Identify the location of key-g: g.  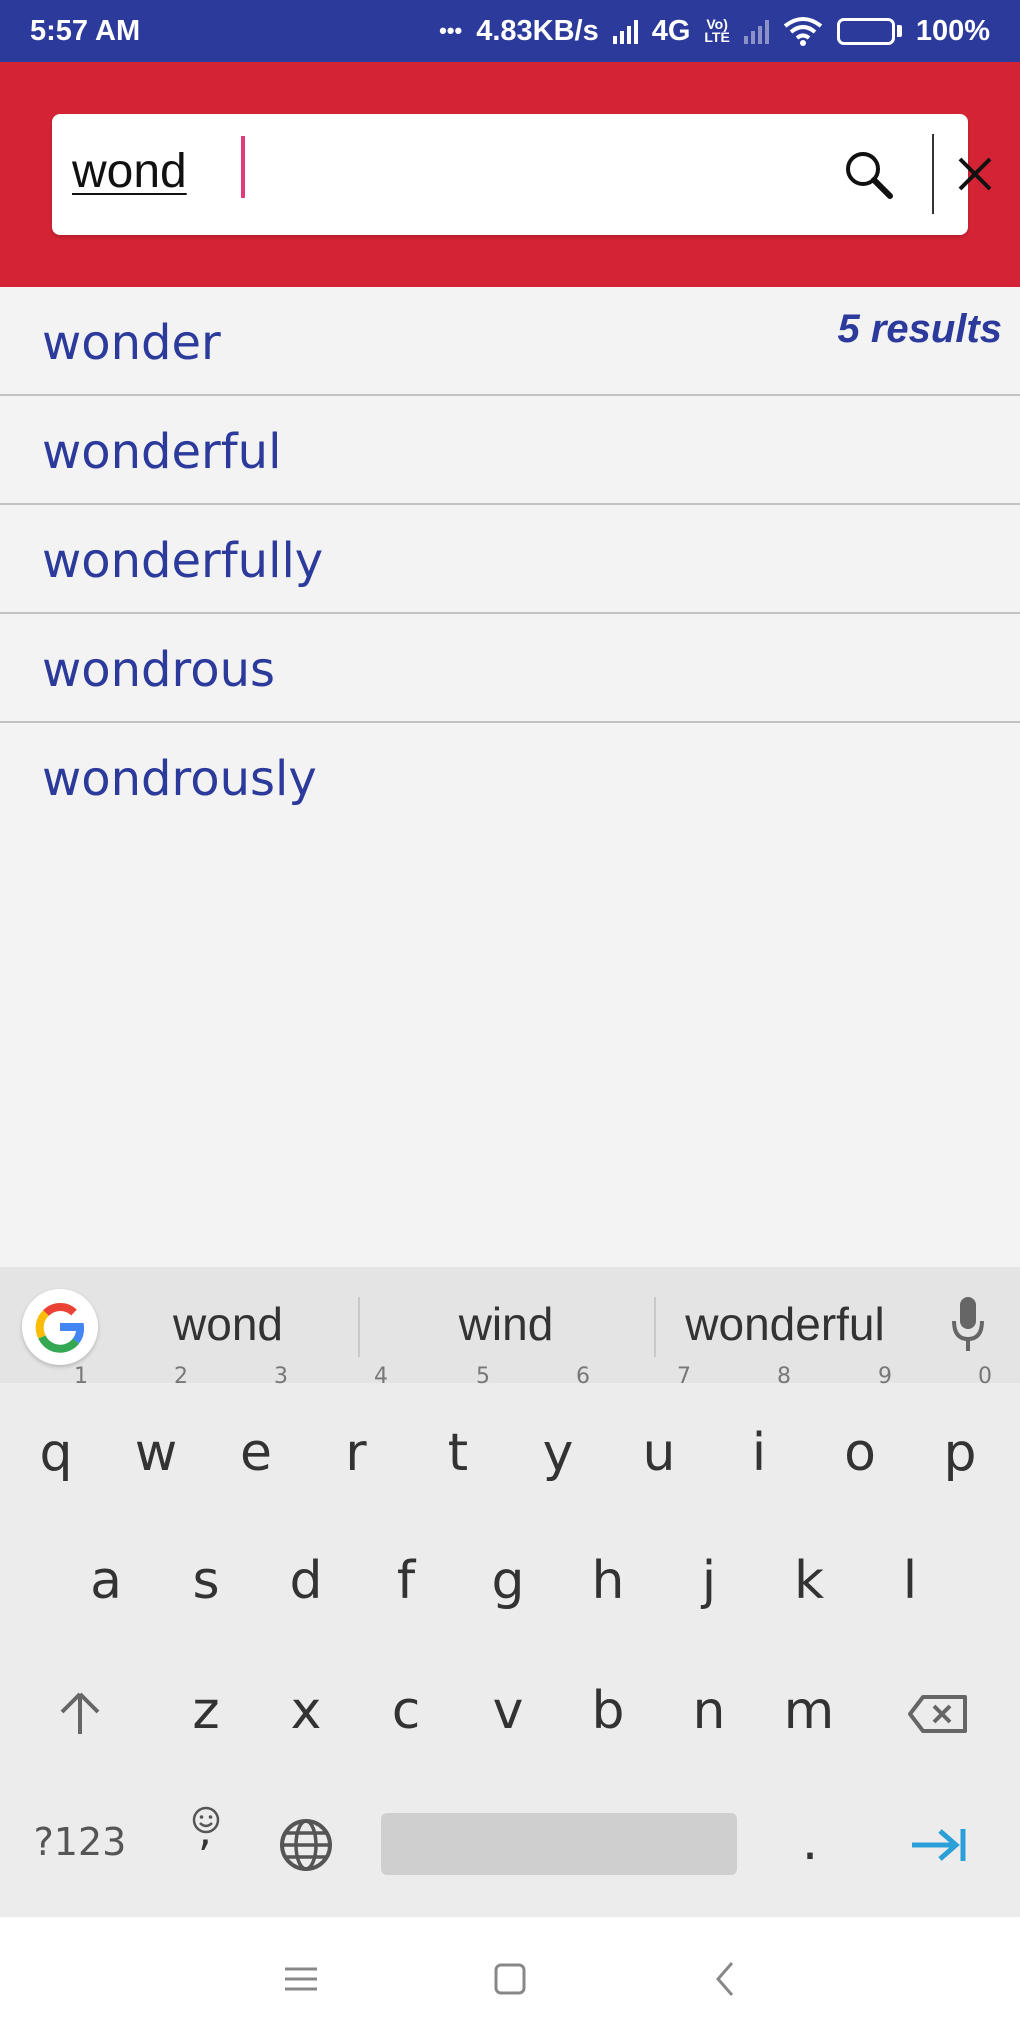
(508, 1581).